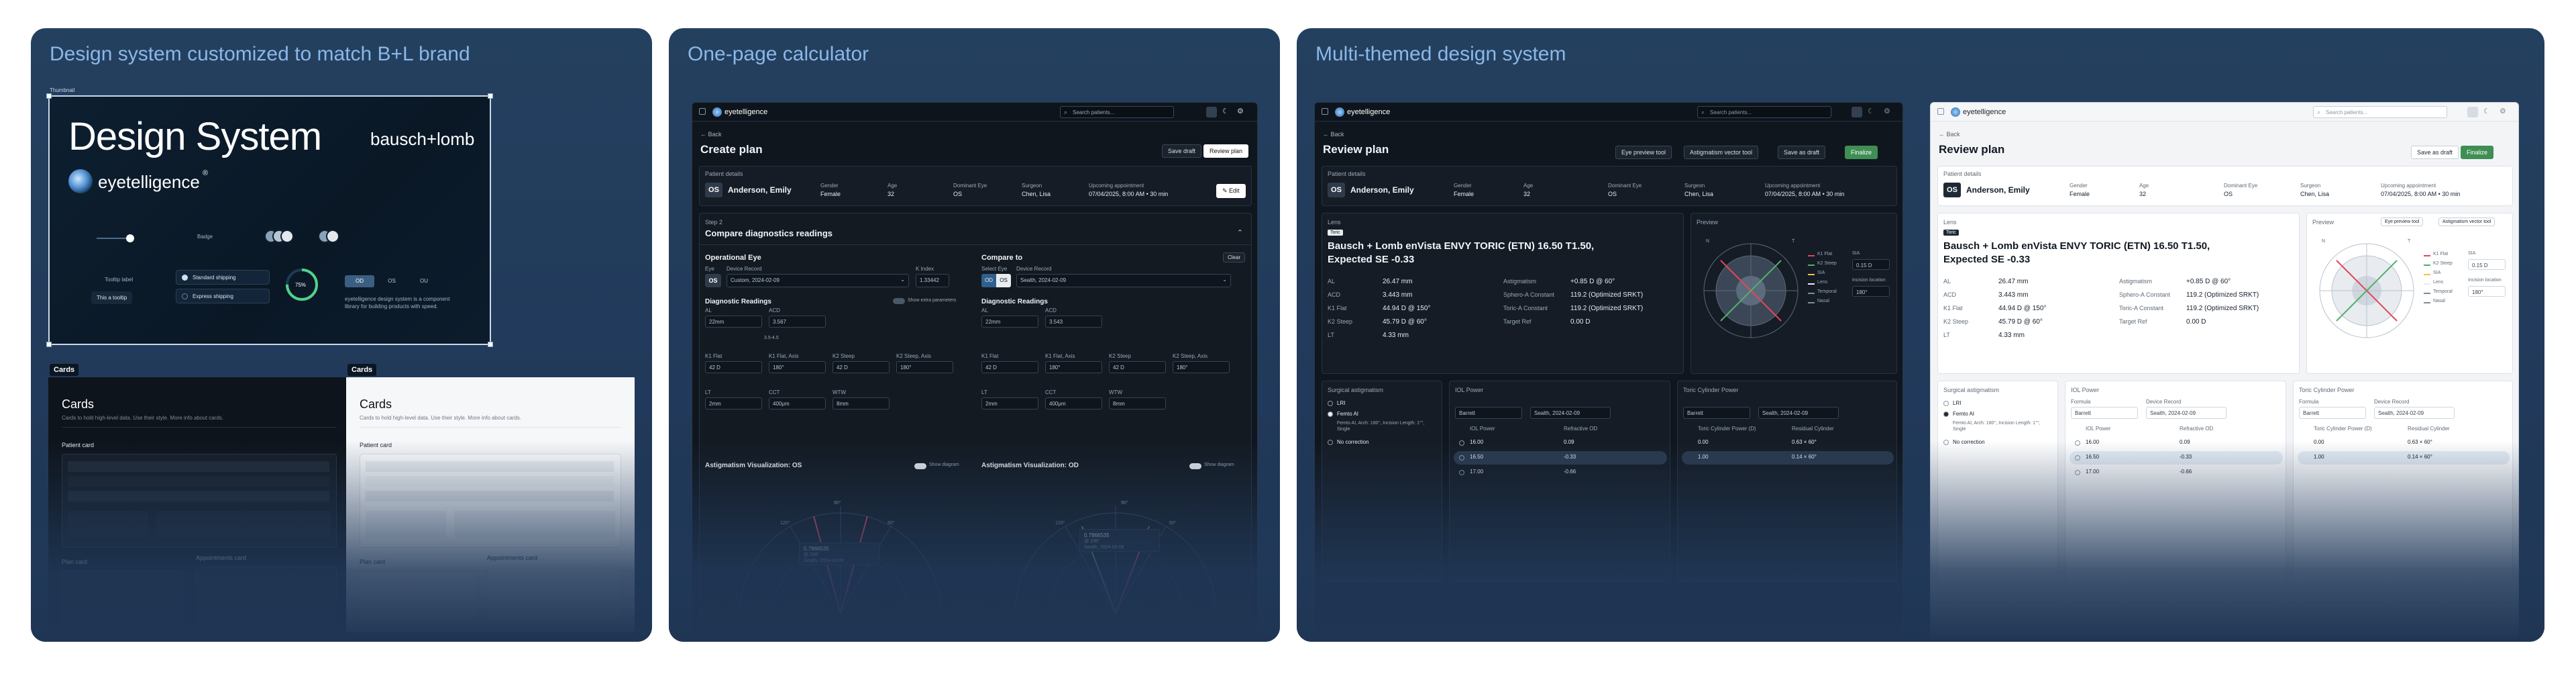  Describe the element at coordinates (818, 280) in the screenshot. I see `device-record-select: Custom, 2024-02-09 ⌄` at that location.